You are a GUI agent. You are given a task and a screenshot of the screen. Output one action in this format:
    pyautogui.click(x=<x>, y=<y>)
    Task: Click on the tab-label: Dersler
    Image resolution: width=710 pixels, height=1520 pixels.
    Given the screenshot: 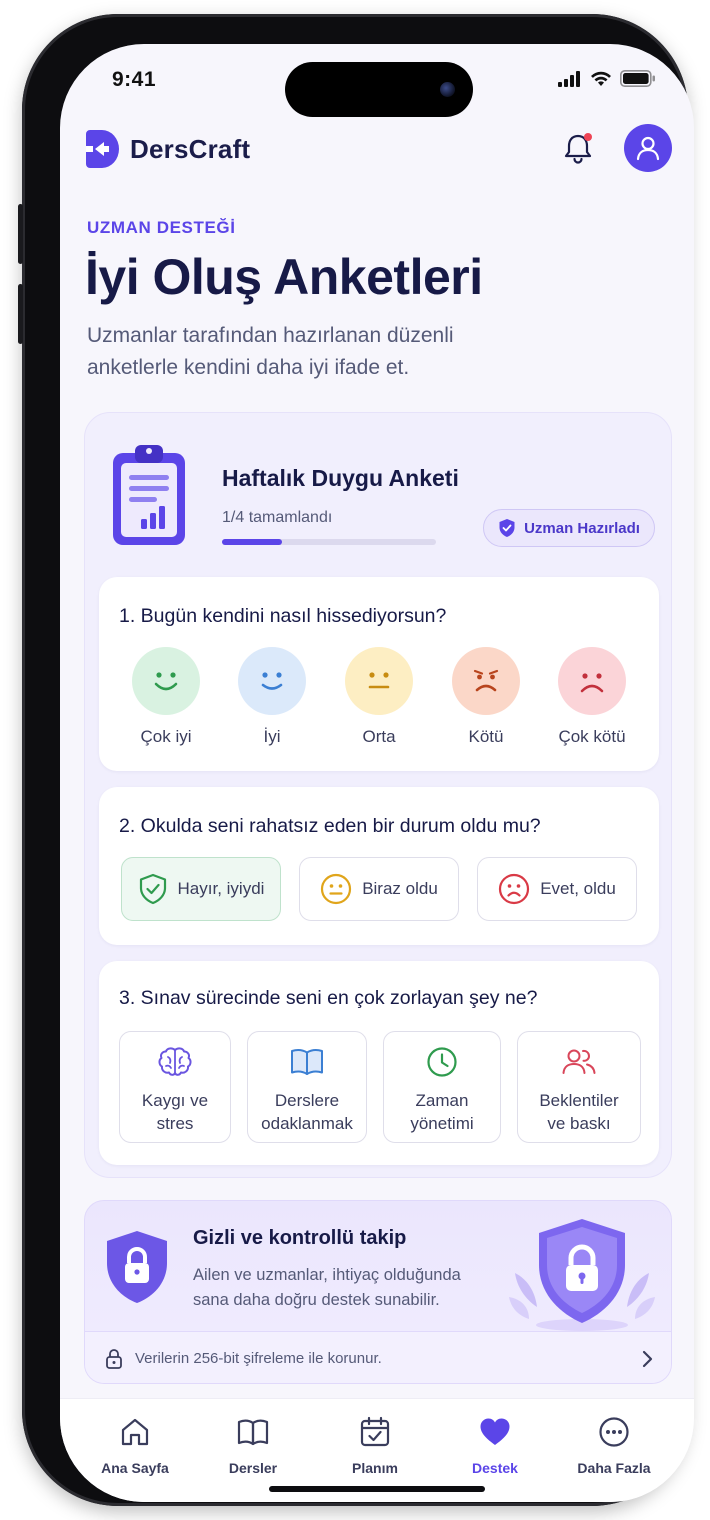 What is the action you would take?
    pyautogui.click(x=253, y=1468)
    